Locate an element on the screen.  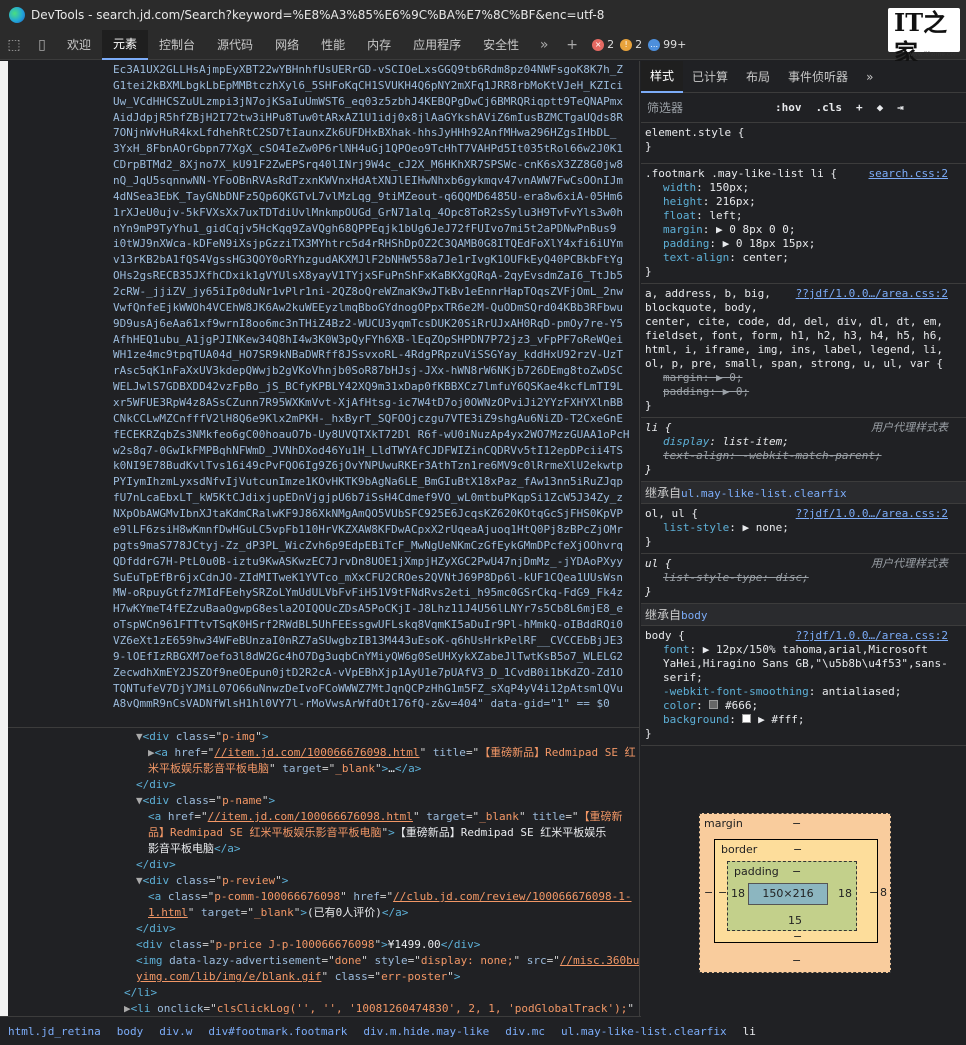
breadcrumb-item: body is located at coordinates (130, 1031).